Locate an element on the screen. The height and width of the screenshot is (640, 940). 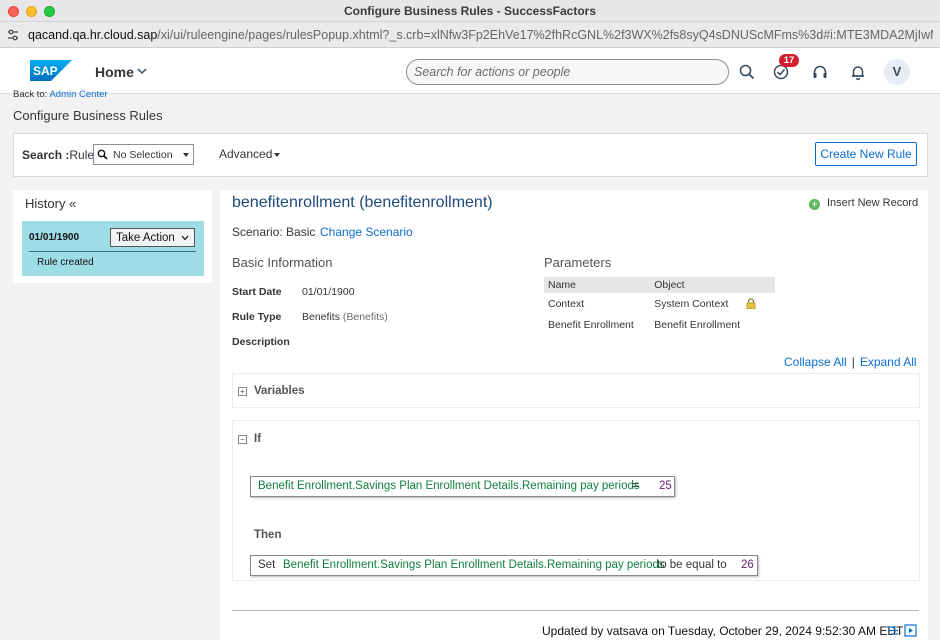
rule-type-sub: (Benefits) is located at coordinates (365, 317).